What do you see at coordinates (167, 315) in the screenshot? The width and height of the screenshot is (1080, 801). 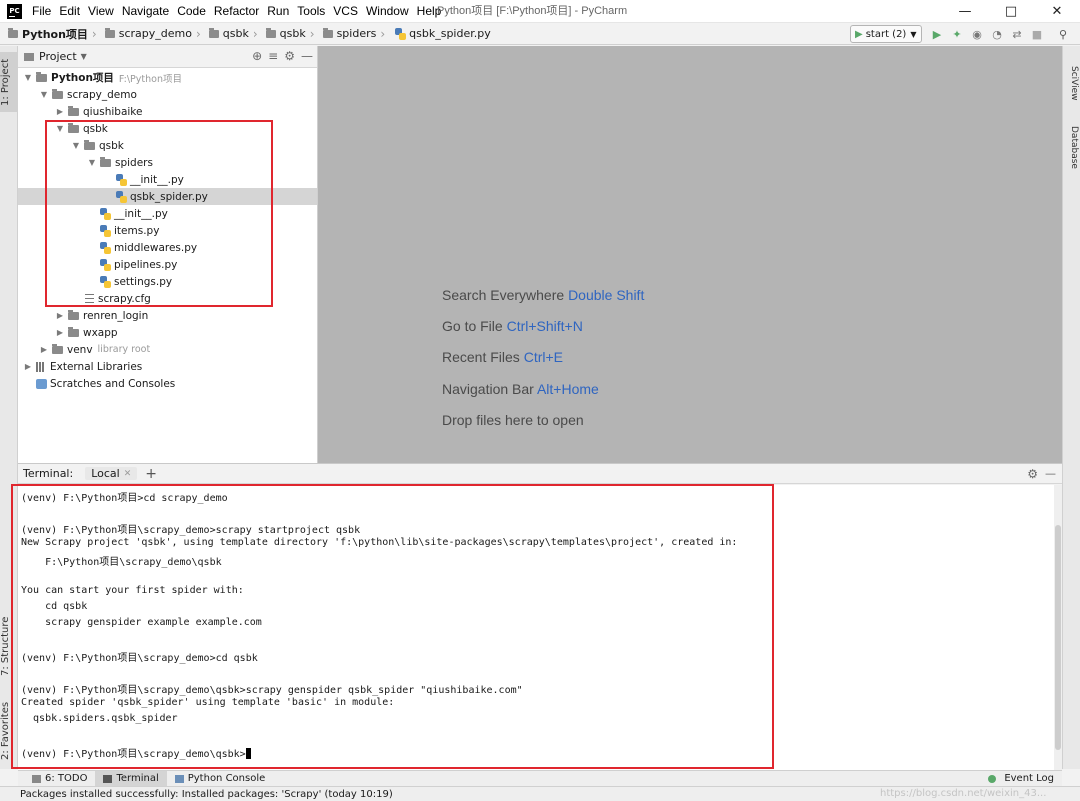 I see `tree-item-14: ▶ renren_login` at bounding box center [167, 315].